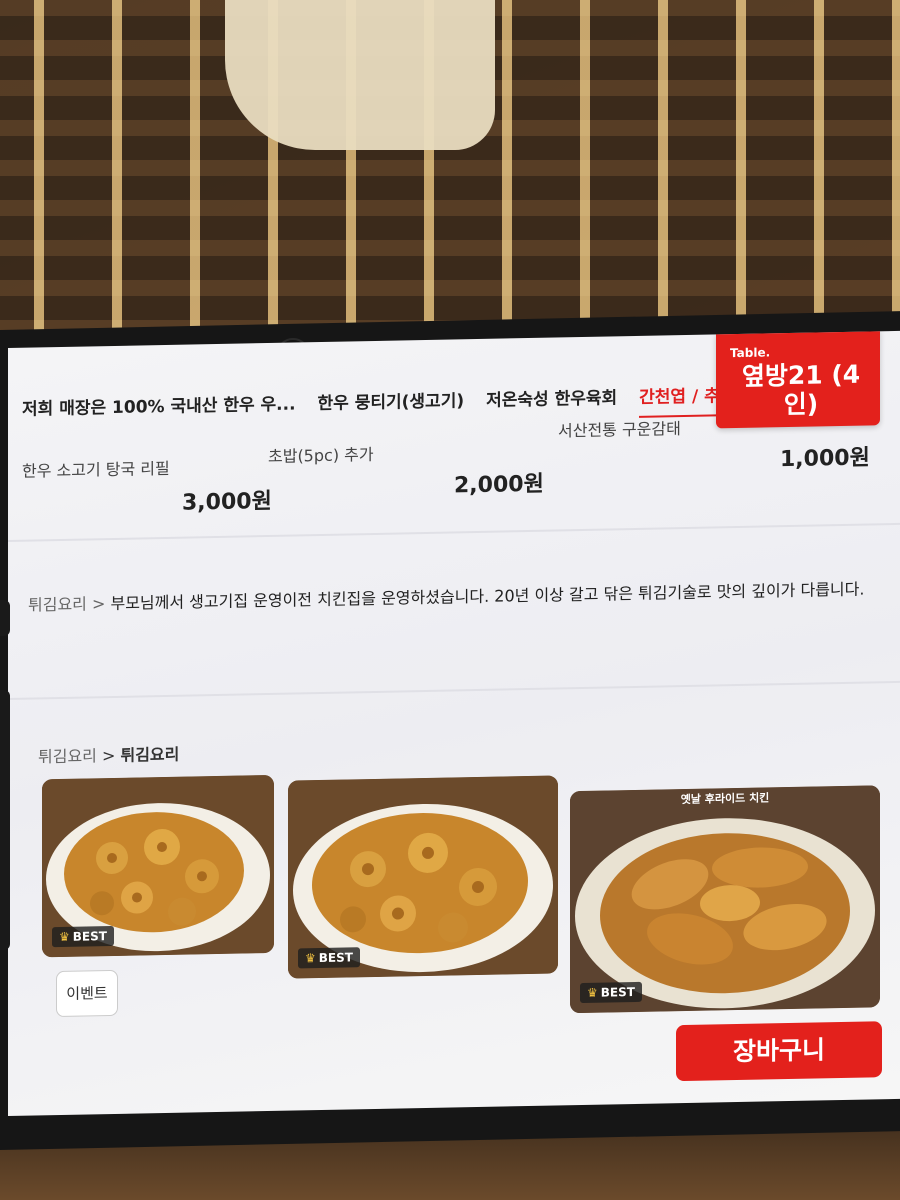  Describe the element at coordinates (619, 430) in the screenshot. I see `item-name: 서산전통 구운감태` at that location.